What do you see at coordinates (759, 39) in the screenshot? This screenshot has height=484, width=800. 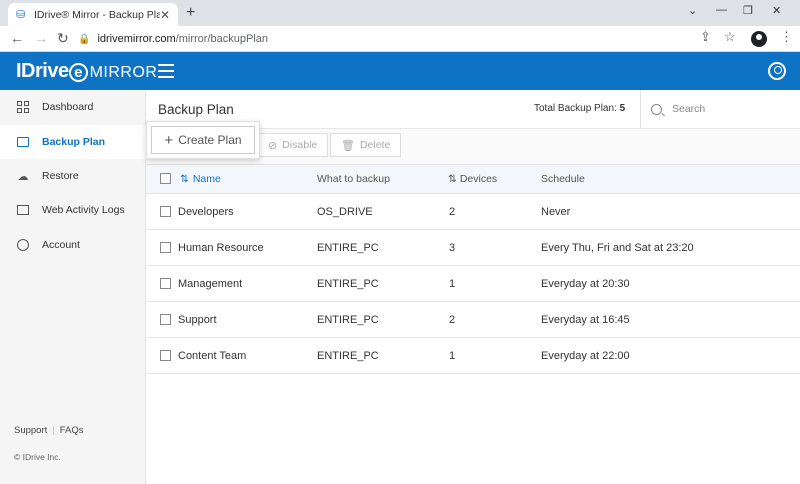 I see `profile-avatar-icon` at bounding box center [759, 39].